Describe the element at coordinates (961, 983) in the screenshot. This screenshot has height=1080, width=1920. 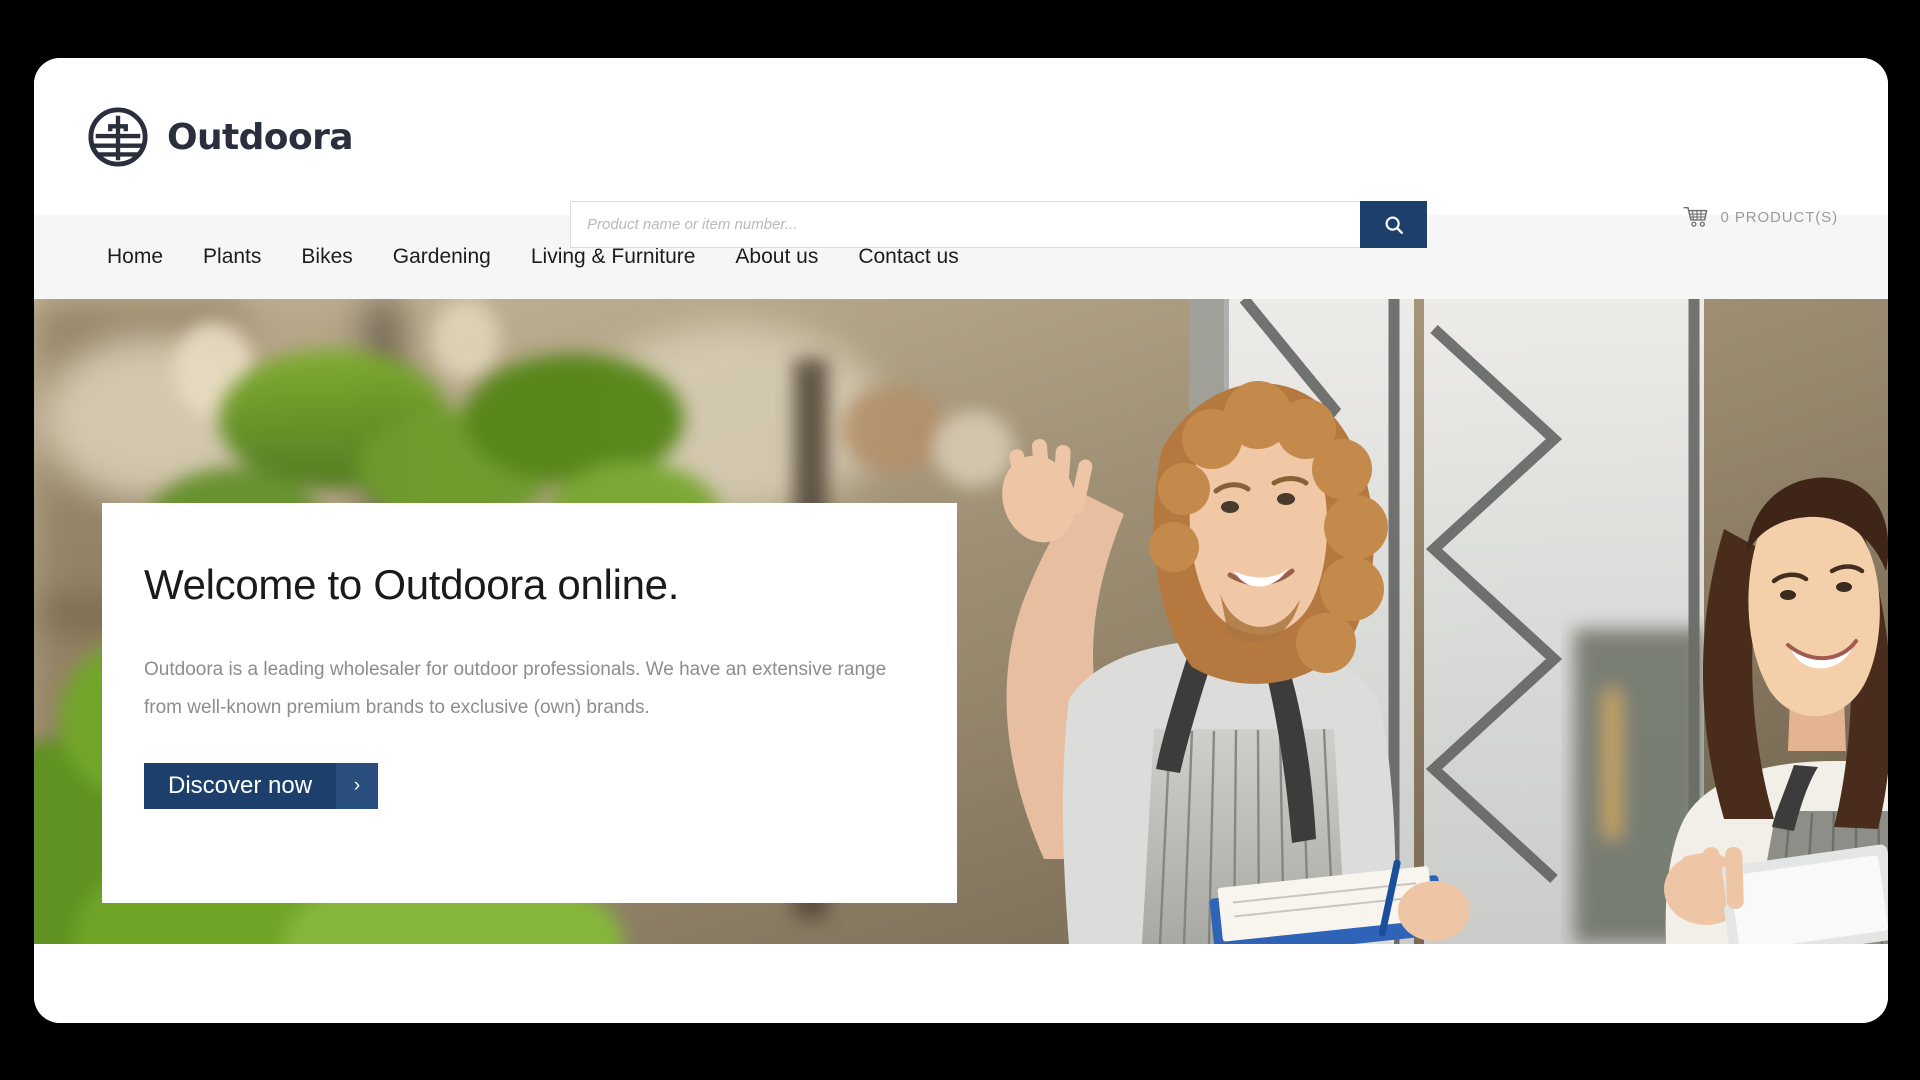
I see `page-bottom-spacer` at that location.